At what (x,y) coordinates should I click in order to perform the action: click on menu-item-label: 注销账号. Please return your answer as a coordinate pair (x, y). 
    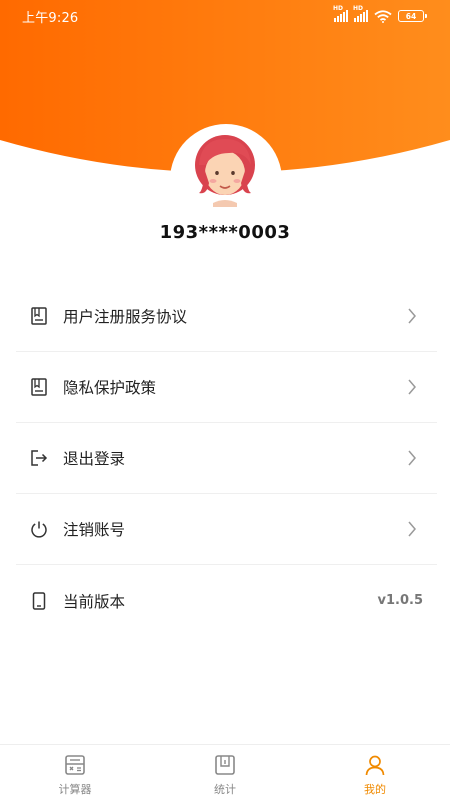
    Looking at the image, I should click on (94, 530).